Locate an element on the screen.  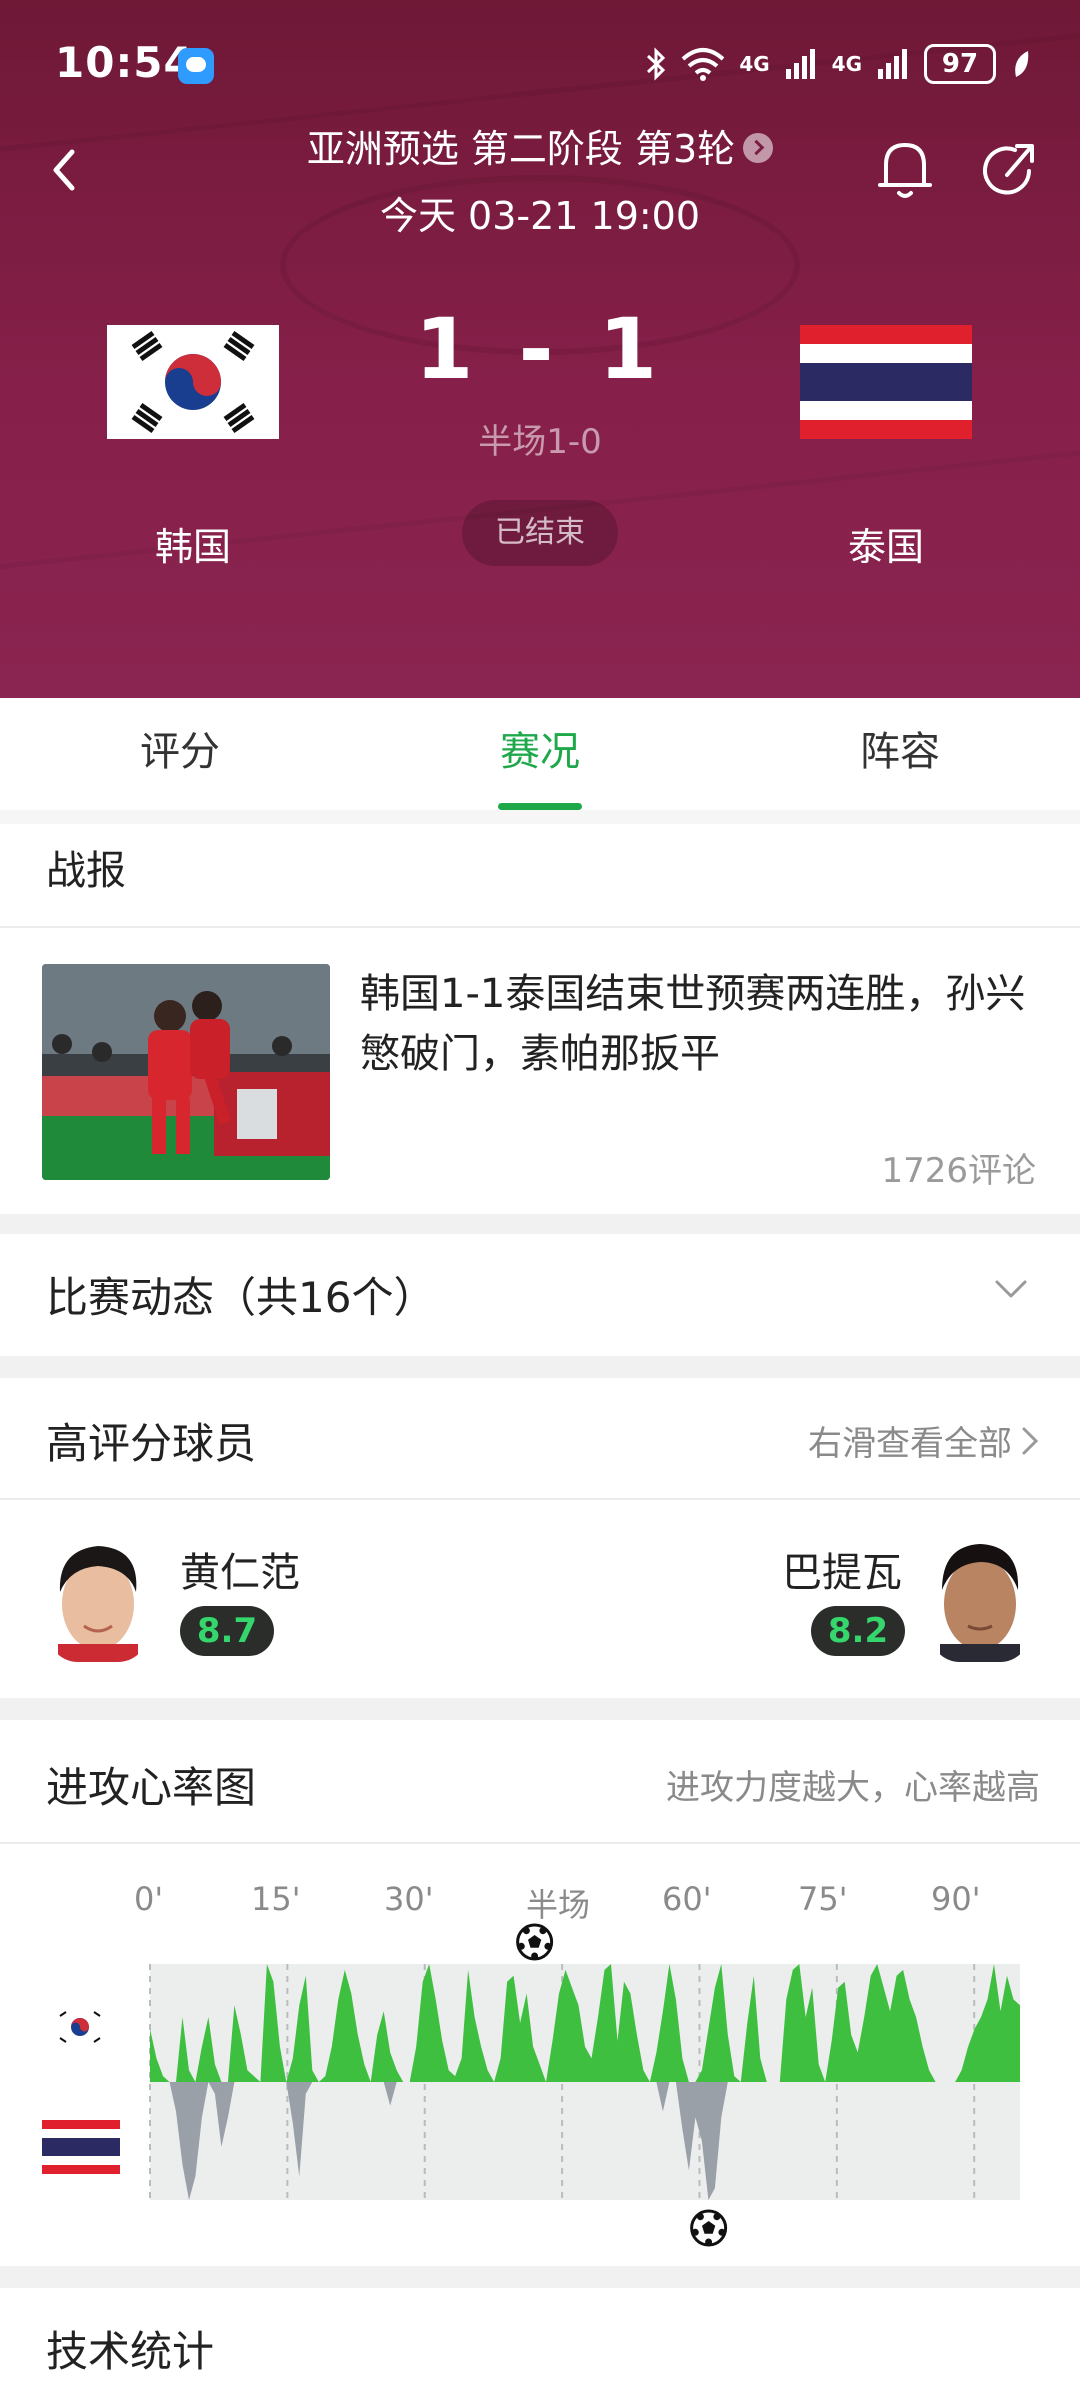
league-round-label: 亚洲预选 第二阶段 第3轮 is located at coordinates (521, 149).